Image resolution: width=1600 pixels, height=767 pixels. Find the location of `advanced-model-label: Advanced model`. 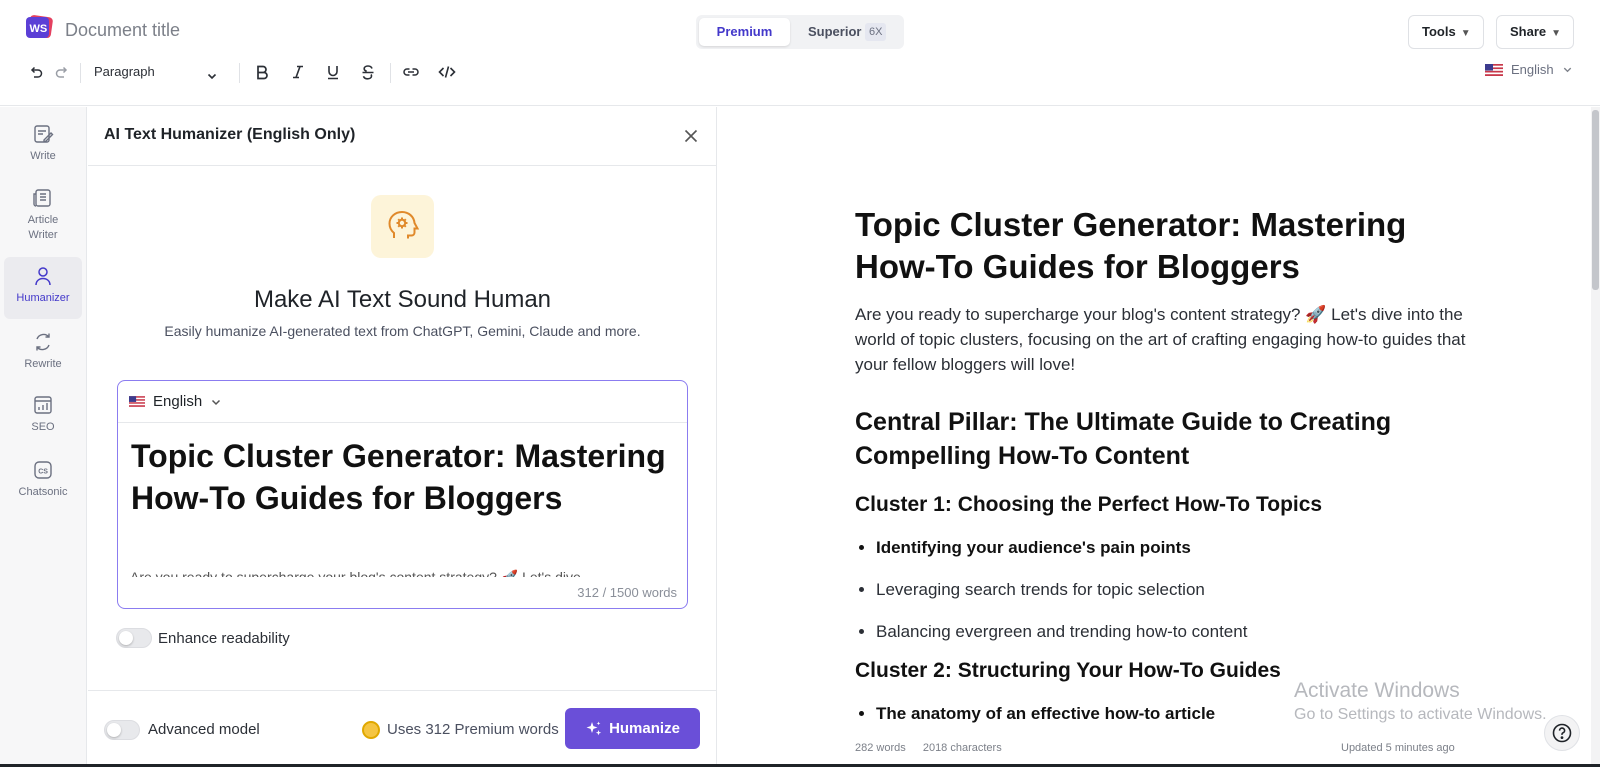

advanced-model-label: Advanced model is located at coordinates (204, 729).